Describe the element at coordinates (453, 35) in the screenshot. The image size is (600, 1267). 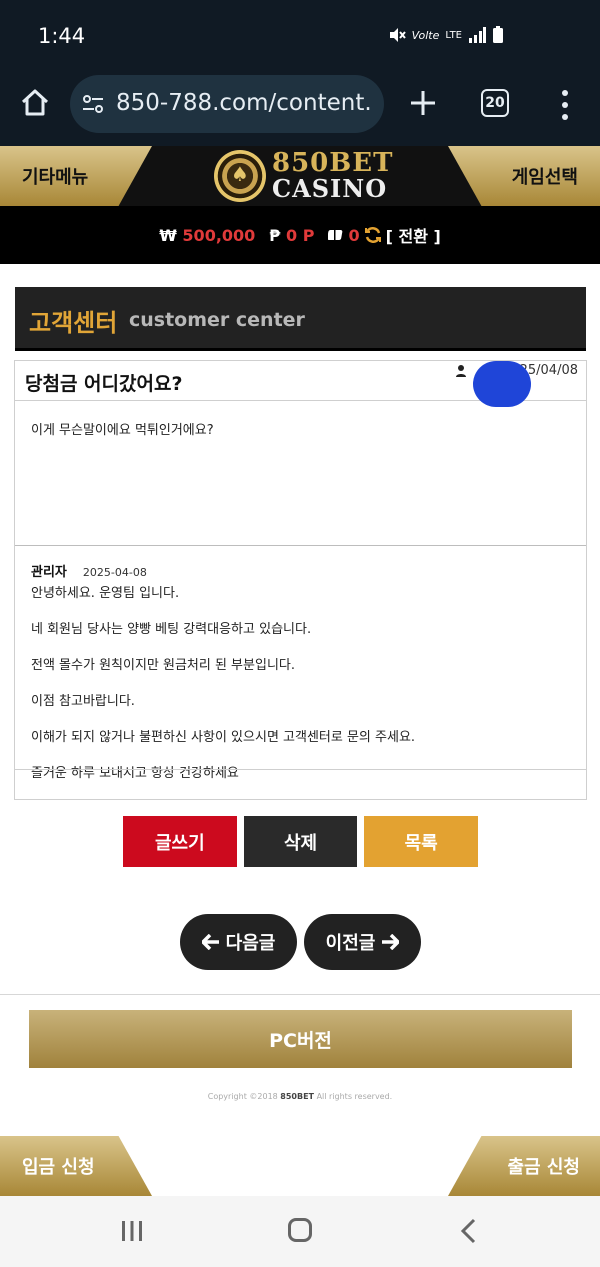
I see `lte-label: LTE` at that location.